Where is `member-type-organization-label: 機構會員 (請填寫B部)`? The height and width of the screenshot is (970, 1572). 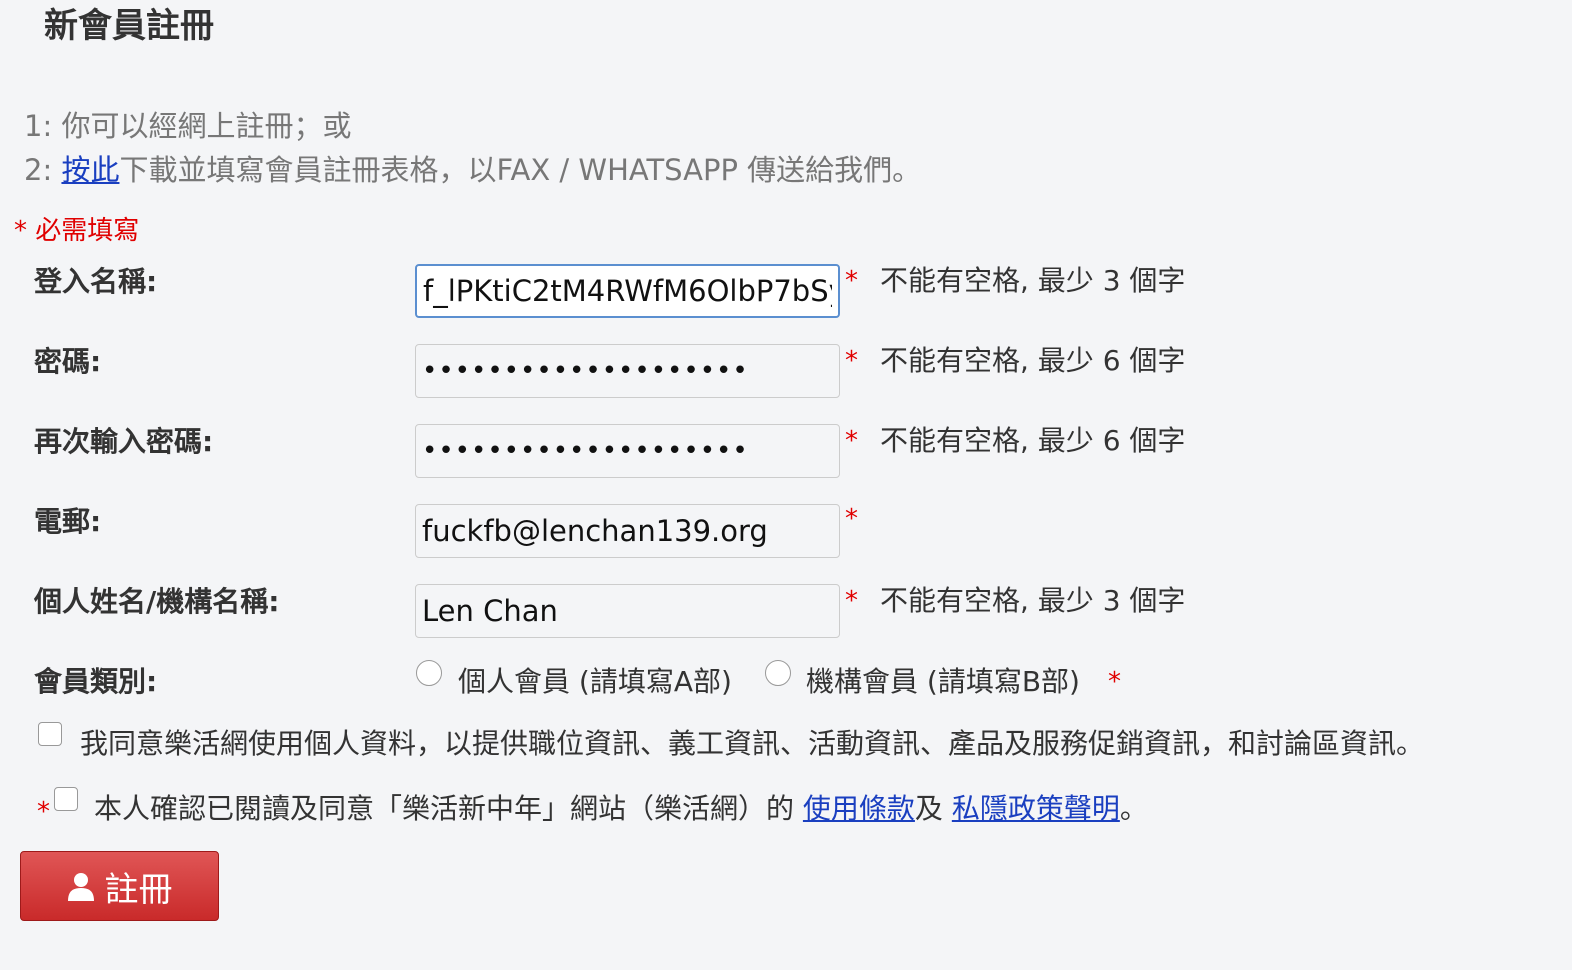 member-type-organization-label: 機構會員 (請填寫B部) is located at coordinates (943, 682).